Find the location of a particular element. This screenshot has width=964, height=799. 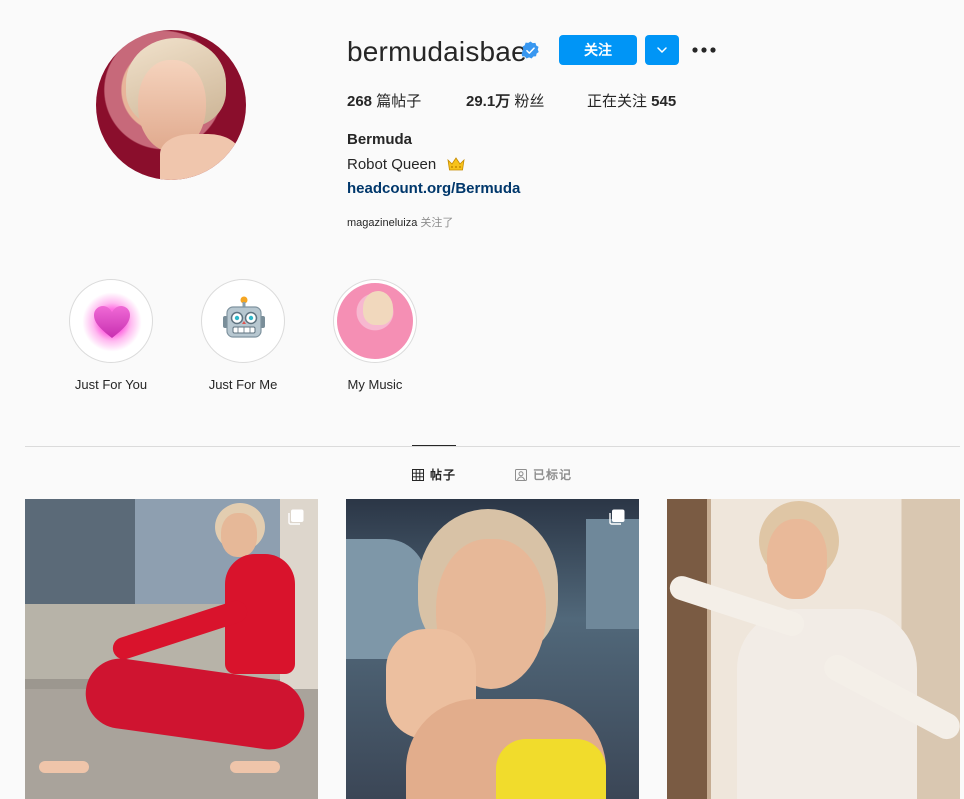

music-cover-hair is located at coordinates (378, 308).